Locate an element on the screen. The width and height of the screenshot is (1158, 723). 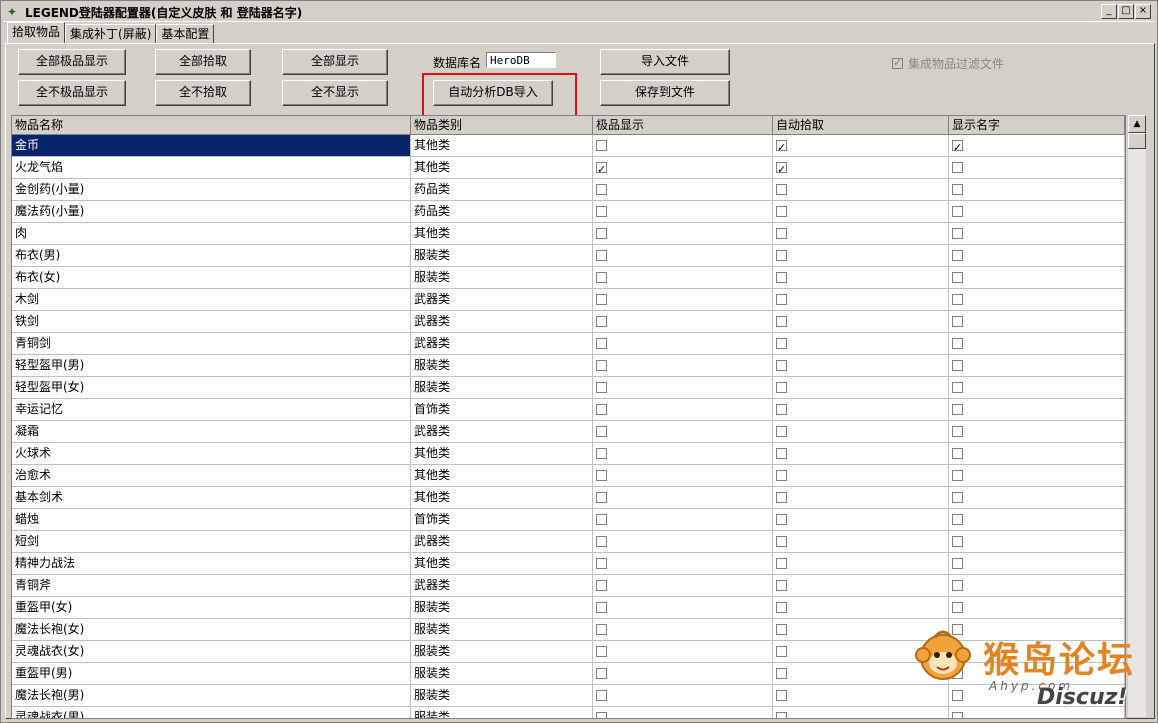
db-name-input: HeroDB is located at coordinates (521, 60).